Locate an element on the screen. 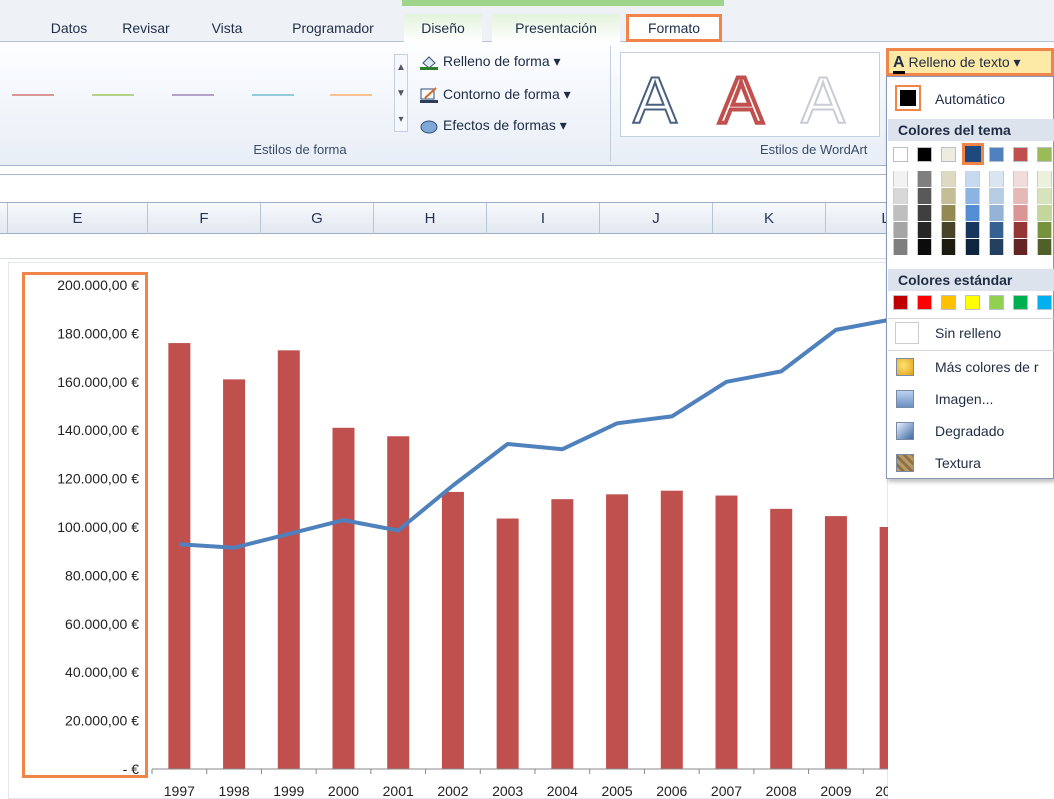 The image size is (1054, 799). paint-bucket-icon is located at coordinates (429, 62).